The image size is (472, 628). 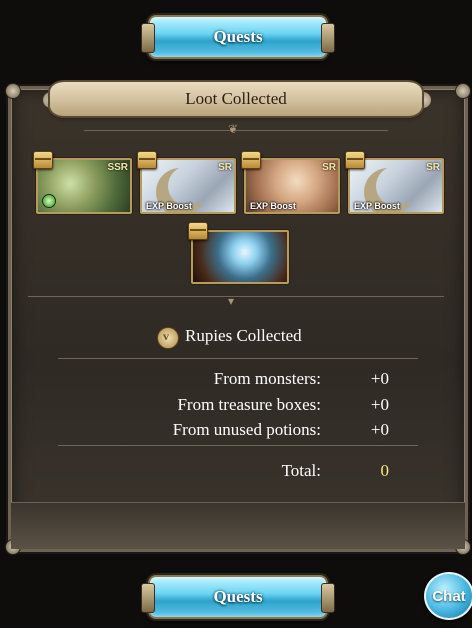 I want to click on ornament-icon: ❦, so click(x=233, y=129).